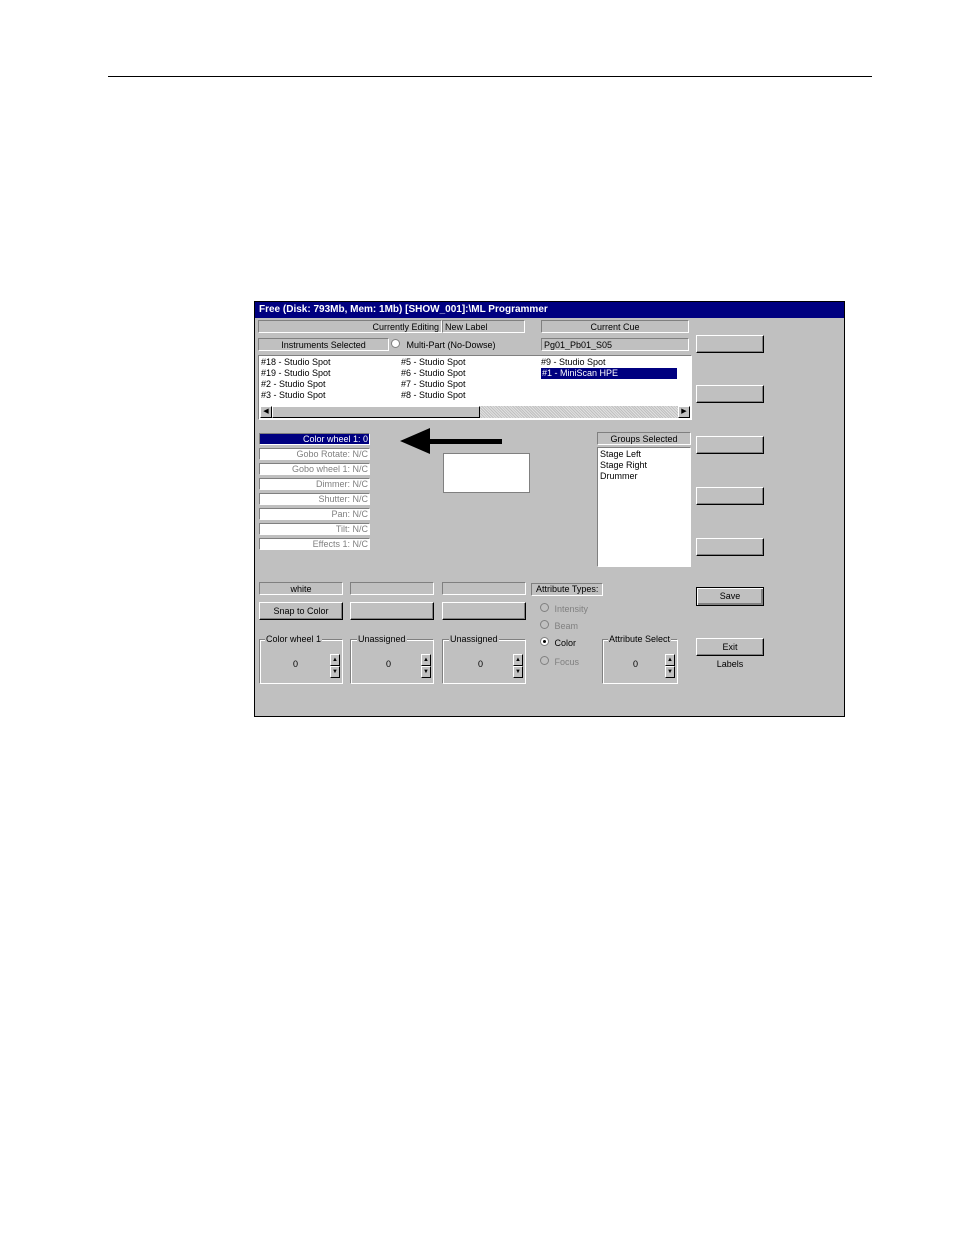 The height and width of the screenshot is (1235, 954). Describe the element at coordinates (314, 484) in the screenshot. I see `attribute-item: Dimmer: N/C` at that location.